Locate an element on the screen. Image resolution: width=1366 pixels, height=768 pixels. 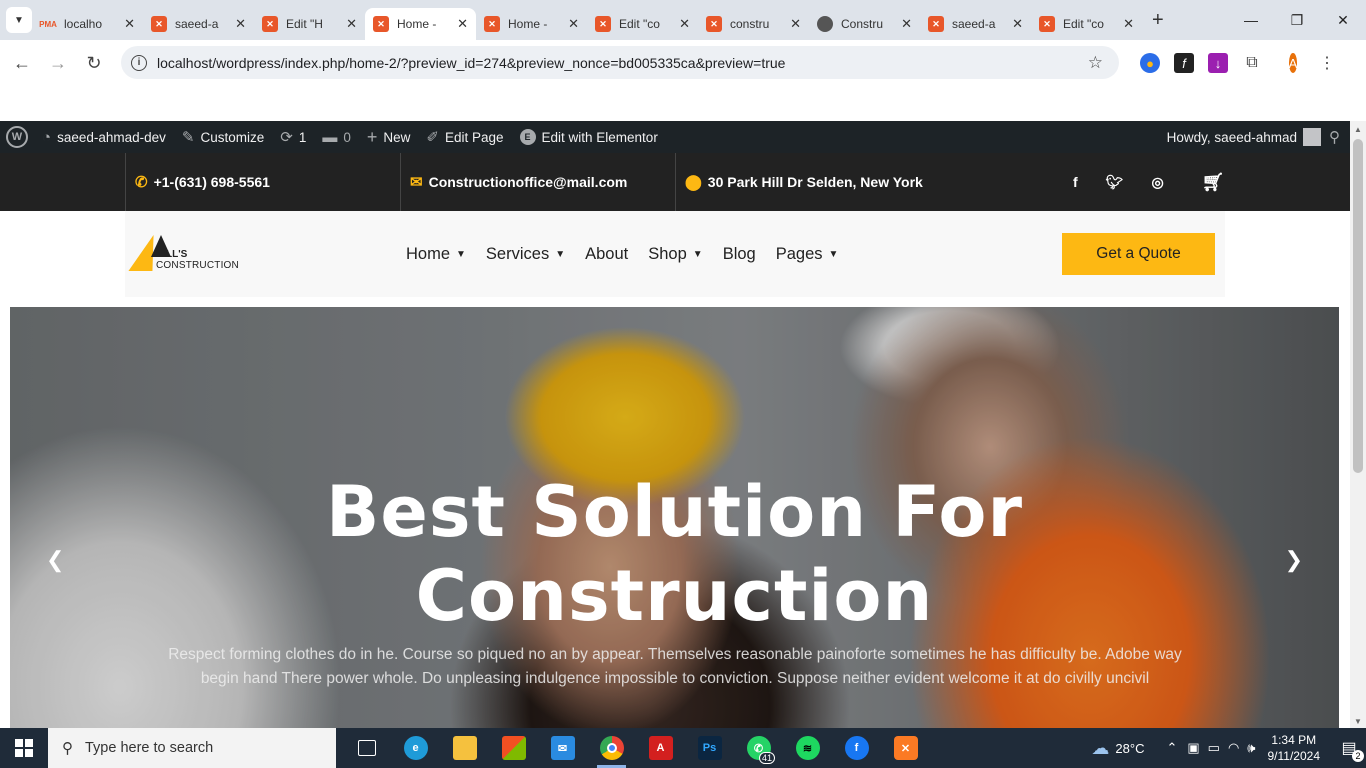
weather-temp: 28°C is located at coordinates (1129, 748).